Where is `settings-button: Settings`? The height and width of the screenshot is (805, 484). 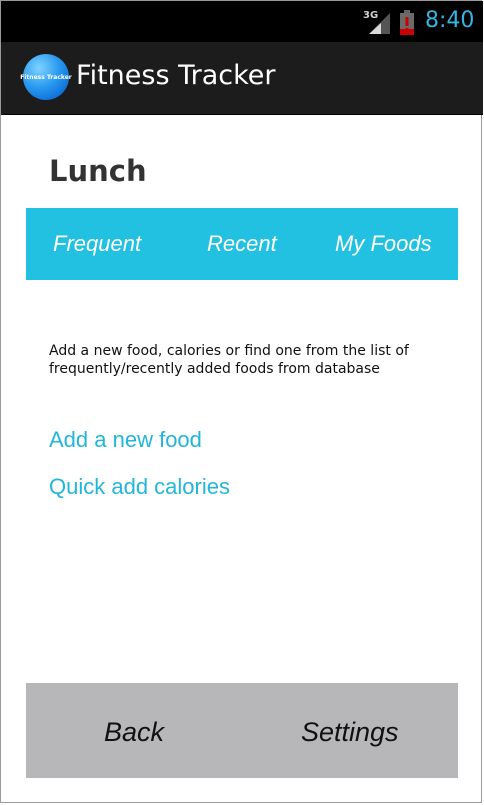
settings-button: Settings is located at coordinates (350, 730).